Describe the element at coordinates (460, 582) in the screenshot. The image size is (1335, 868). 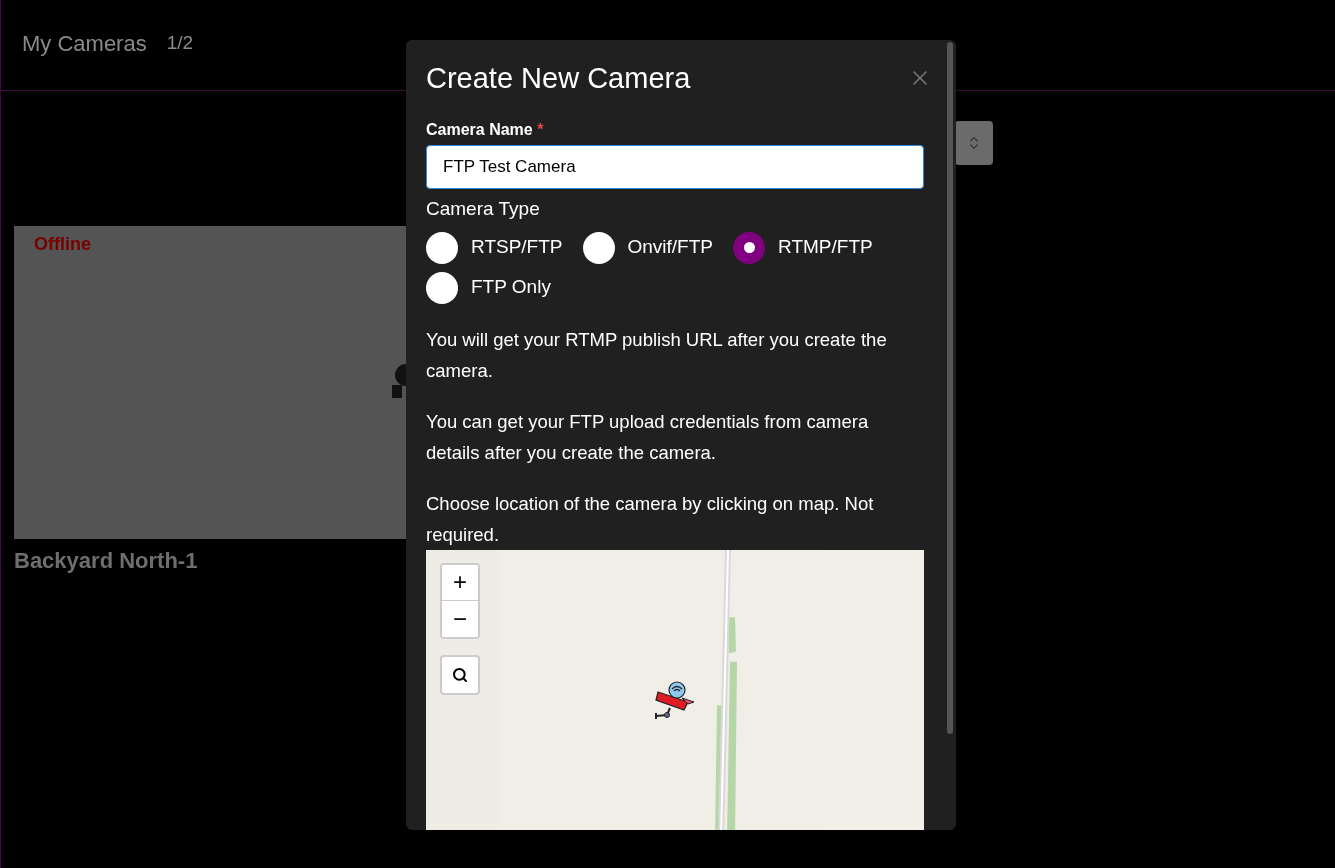
I see `zoom-in-button: +` at that location.